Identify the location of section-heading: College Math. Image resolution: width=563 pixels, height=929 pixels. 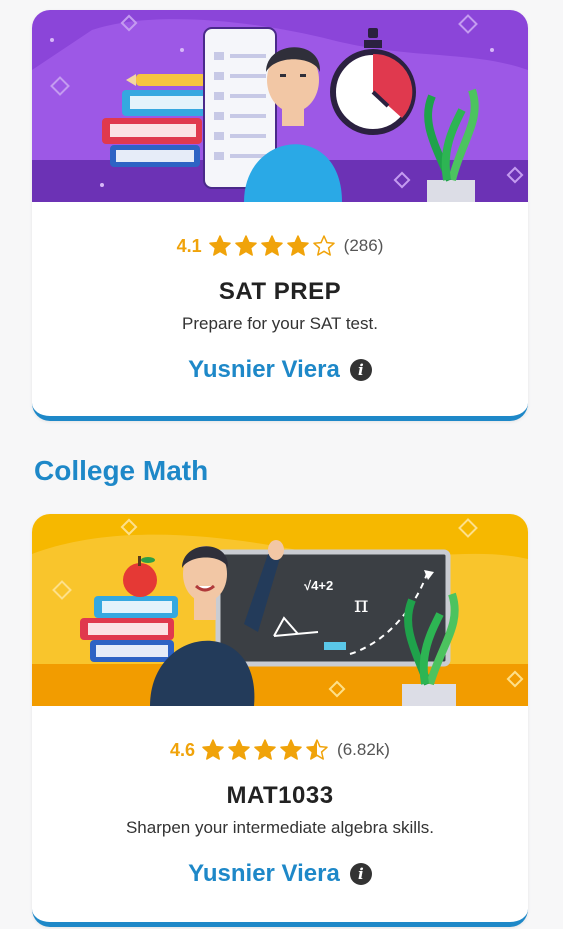
(121, 470).